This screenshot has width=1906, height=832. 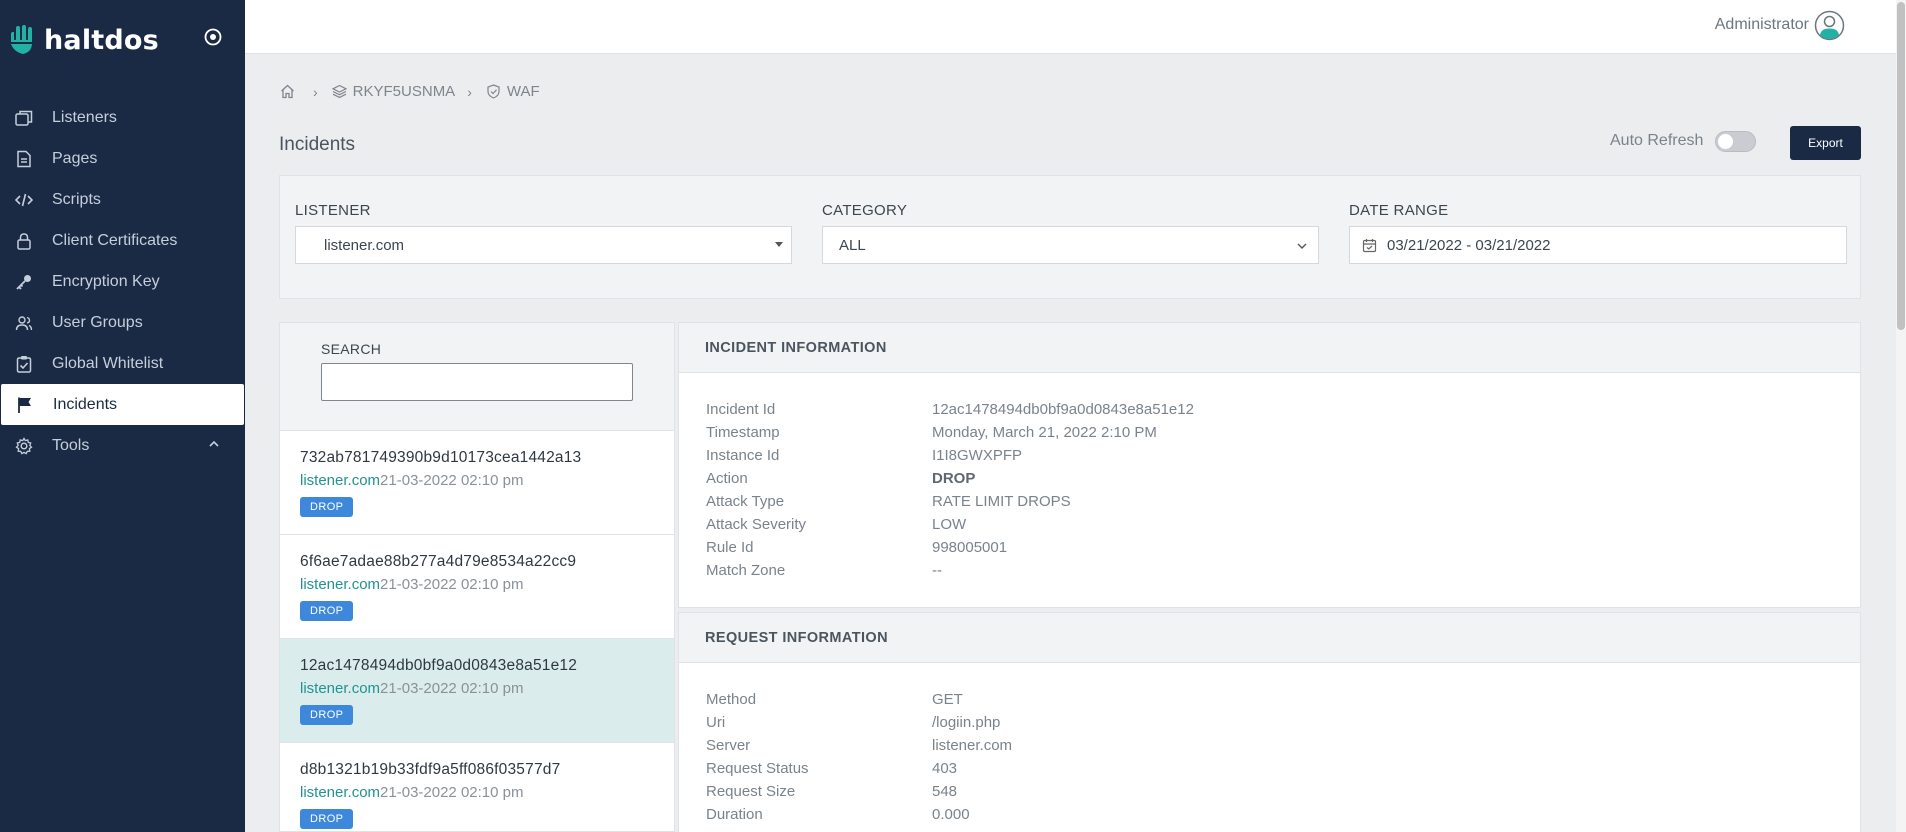 I want to click on home-icon, so click(x=287, y=91).